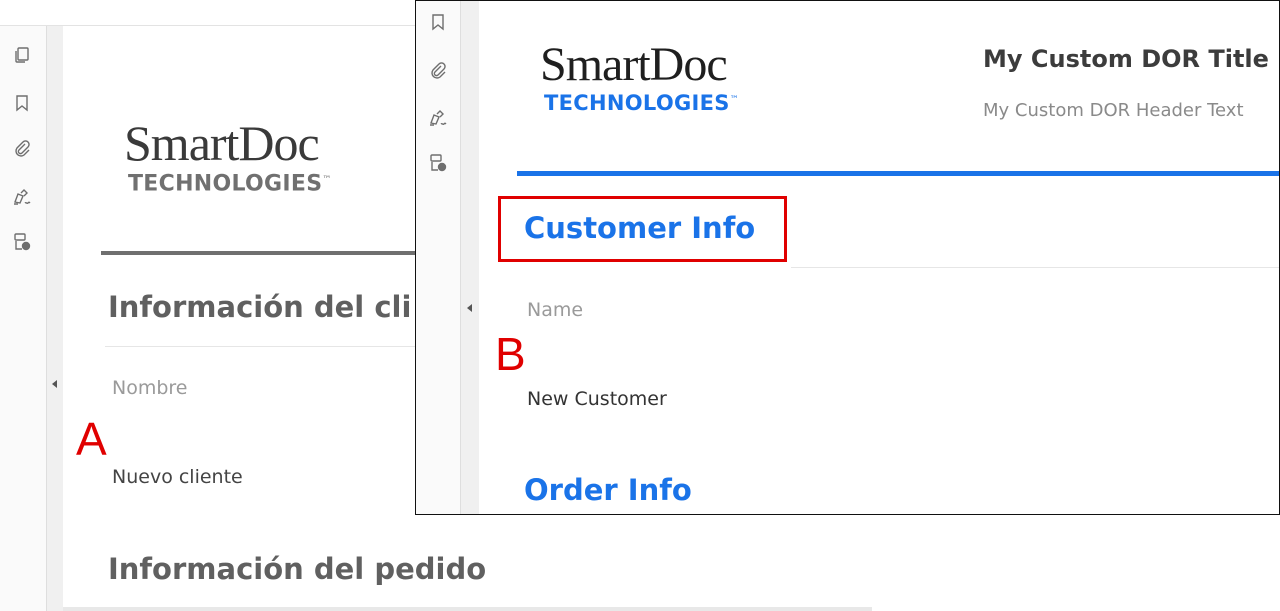  I want to click on section-order-info: Información del pedido, so click(297, 569).